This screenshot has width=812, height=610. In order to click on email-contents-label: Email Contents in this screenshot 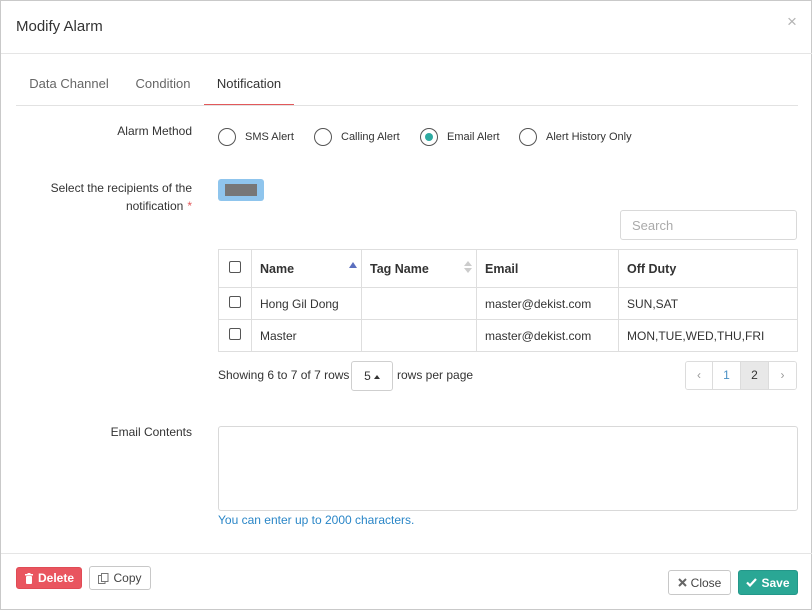, I will do `click(151, 432)`.